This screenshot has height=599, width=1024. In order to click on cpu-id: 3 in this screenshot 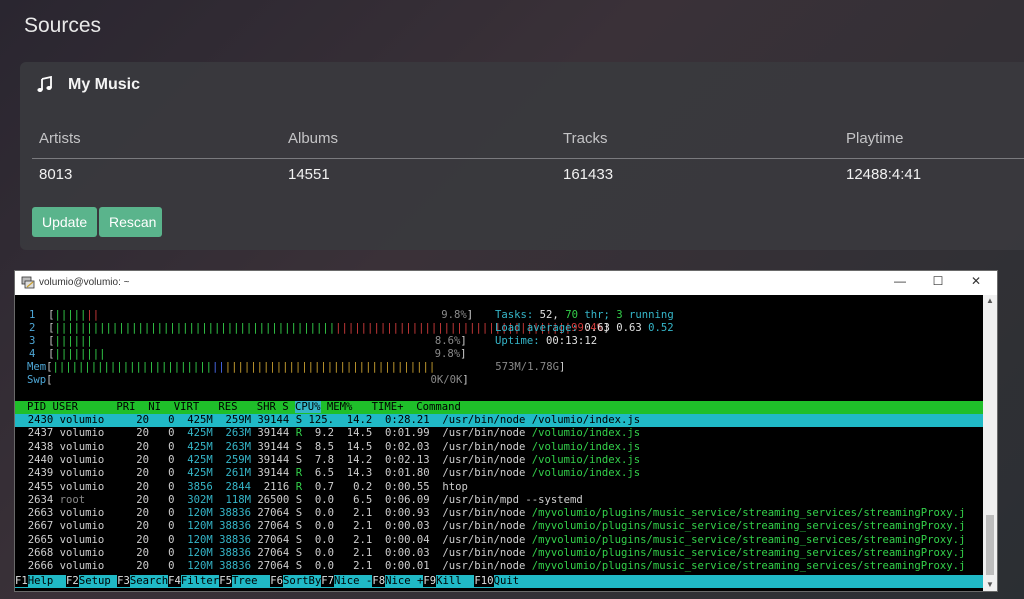, I will do `click(32, 341)`.